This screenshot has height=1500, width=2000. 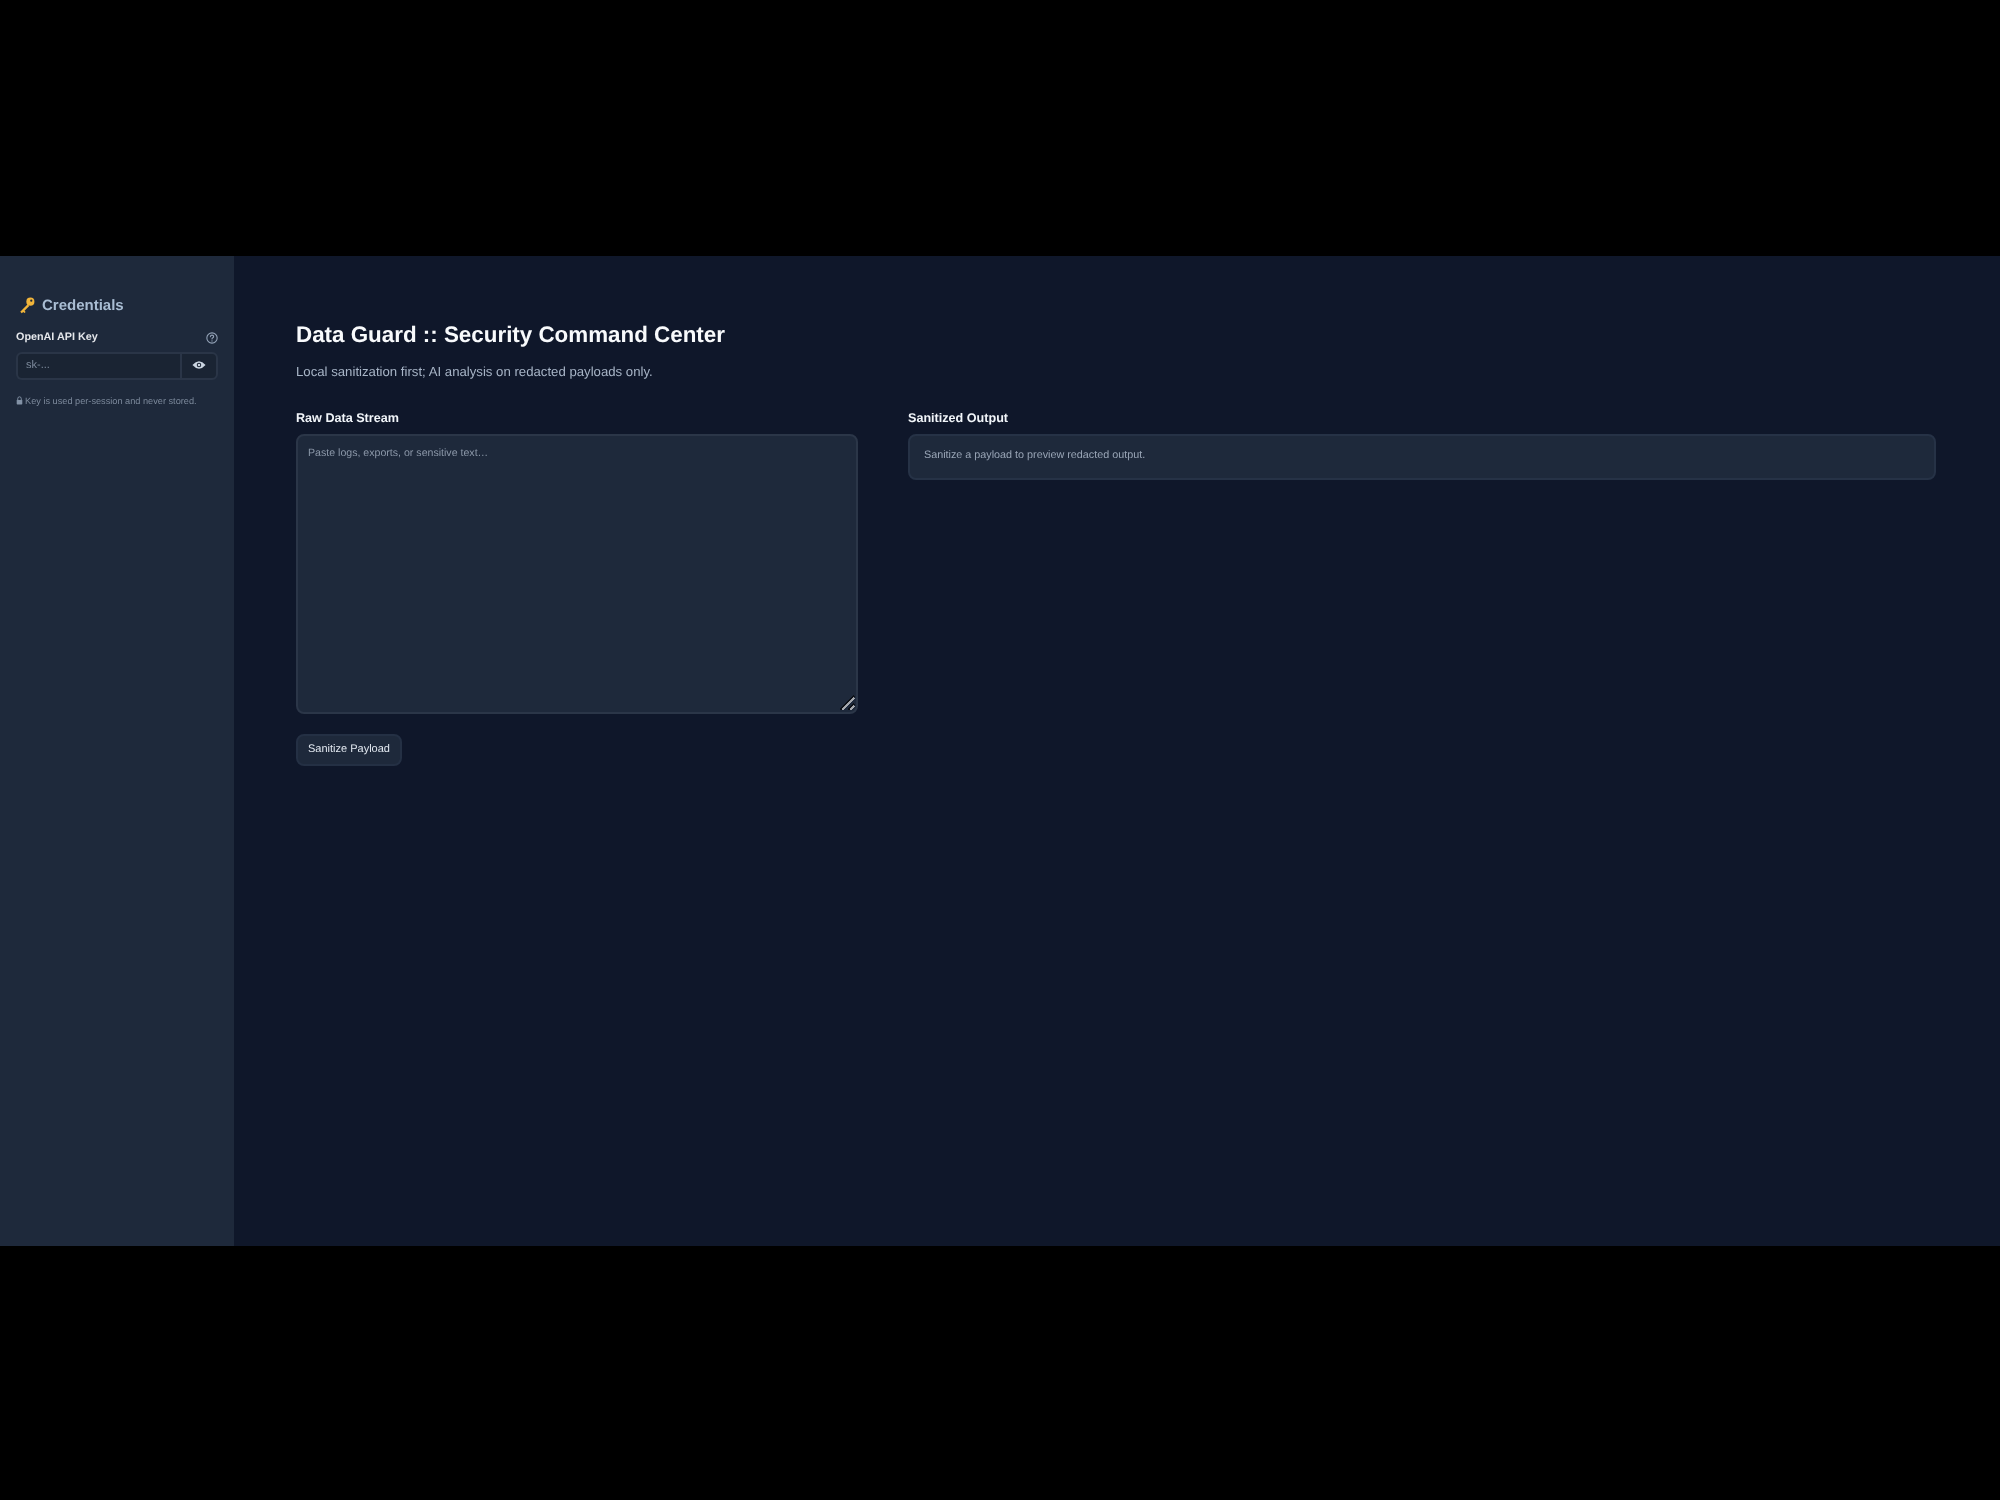 I want to click on key-icon, so click(x=27, y=305).